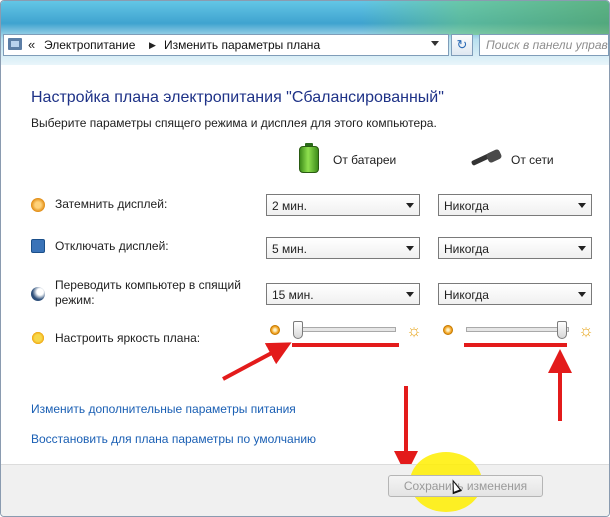 Image resolution: width=610 pixels, height=517 pixels. Describe the element at coordinates (38, 246) in the screenshot. I see `monitor-icon` at that location.